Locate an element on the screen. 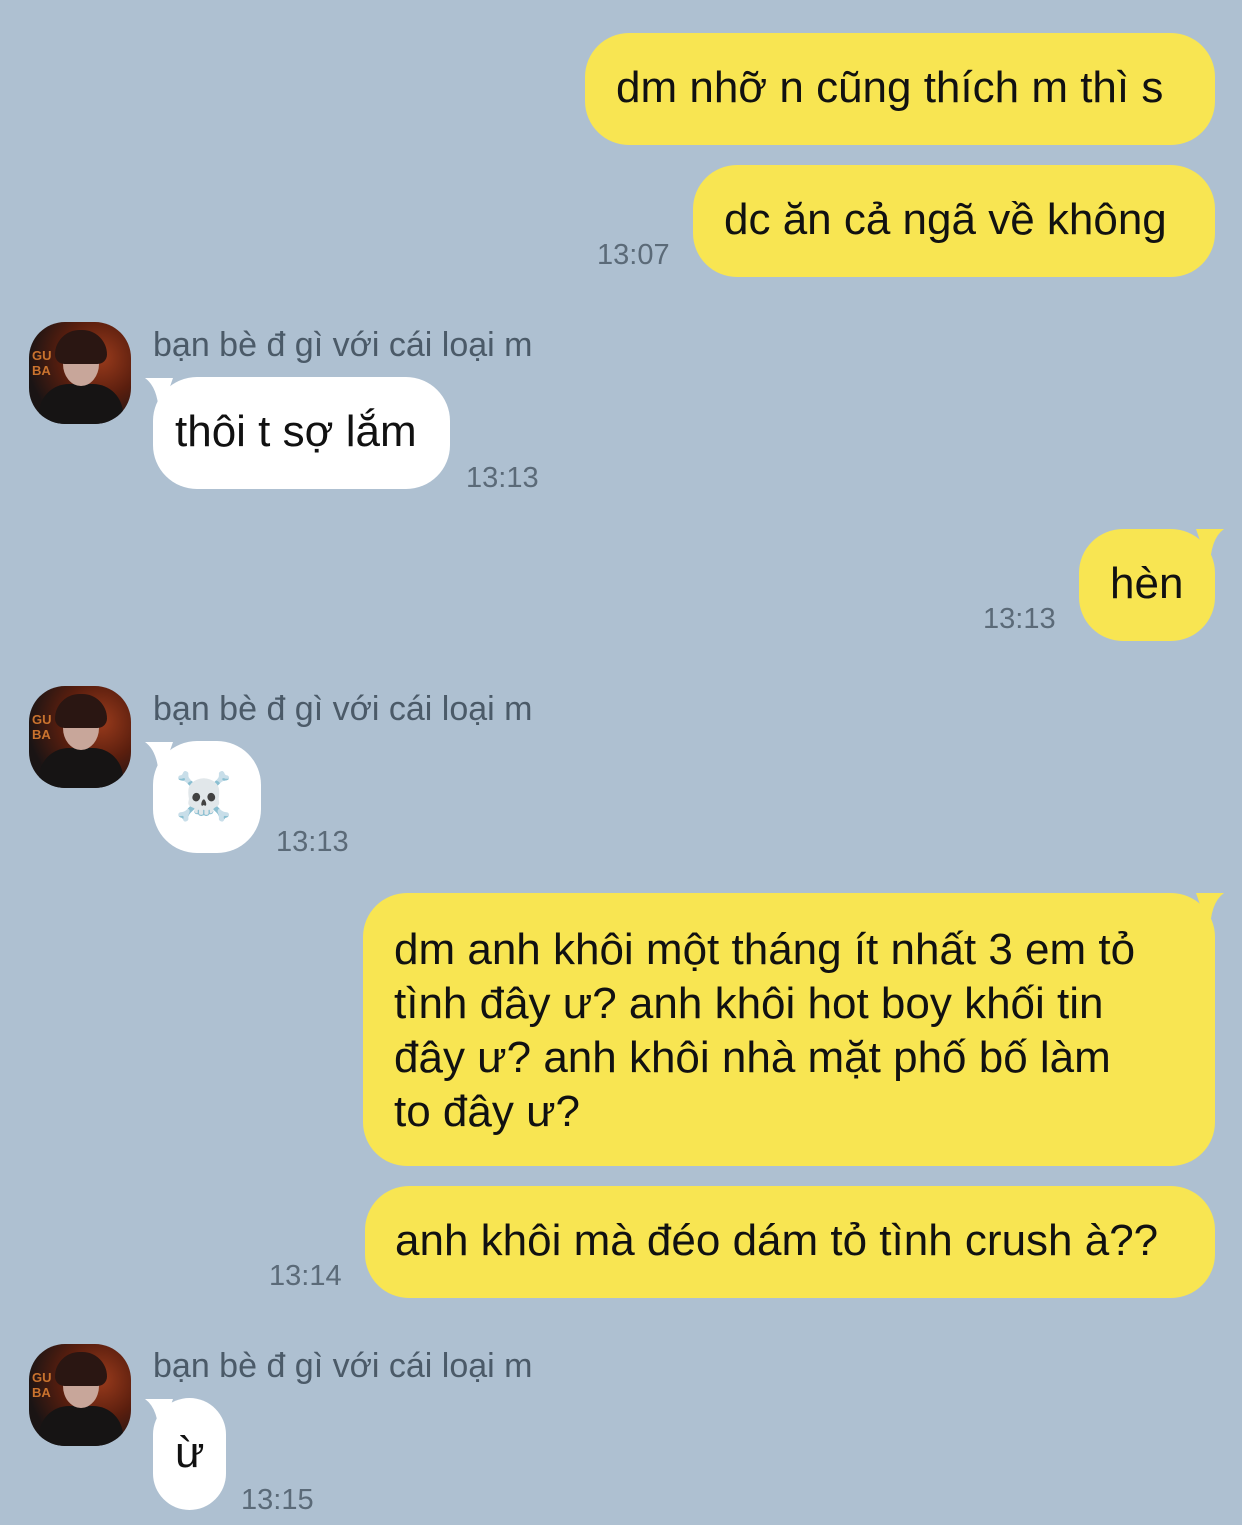 The image size is (1242, 1525). message-bubble-sent: hèn is located at coordinates (1147, 585).